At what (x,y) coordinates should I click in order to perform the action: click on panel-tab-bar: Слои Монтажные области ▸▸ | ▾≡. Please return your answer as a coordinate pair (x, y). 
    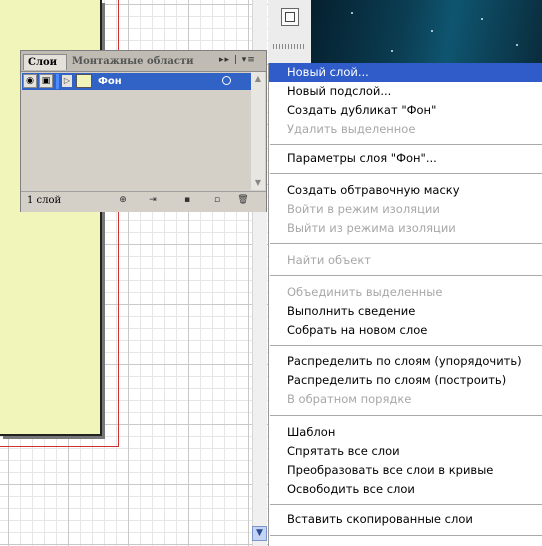
    Looking at the image, I should click on (143, 61).